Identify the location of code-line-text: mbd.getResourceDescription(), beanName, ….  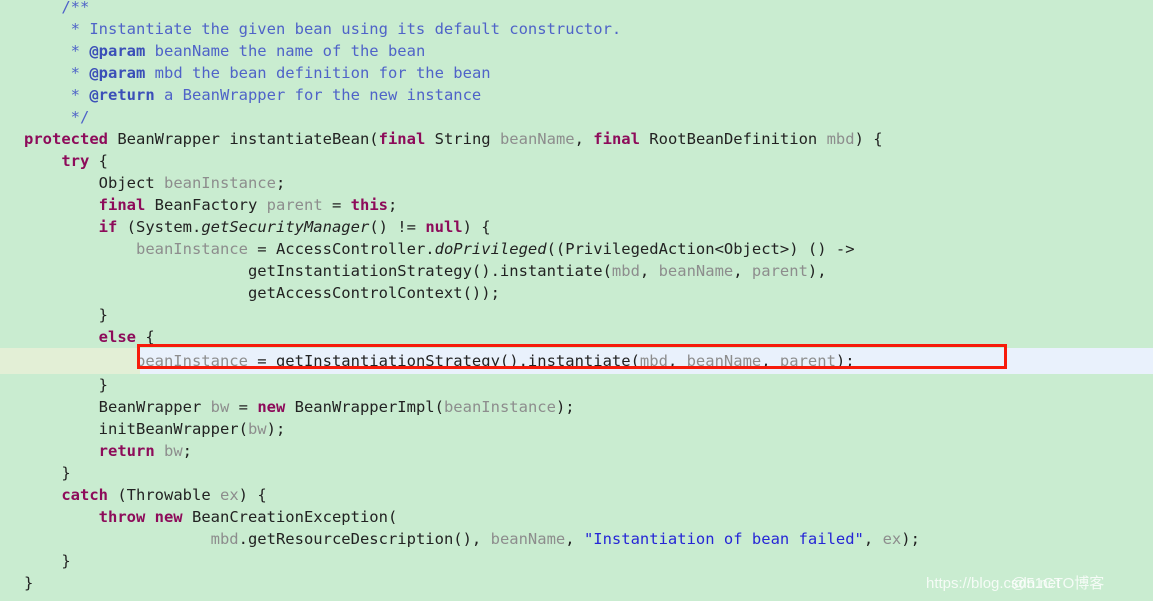
(472, 539).